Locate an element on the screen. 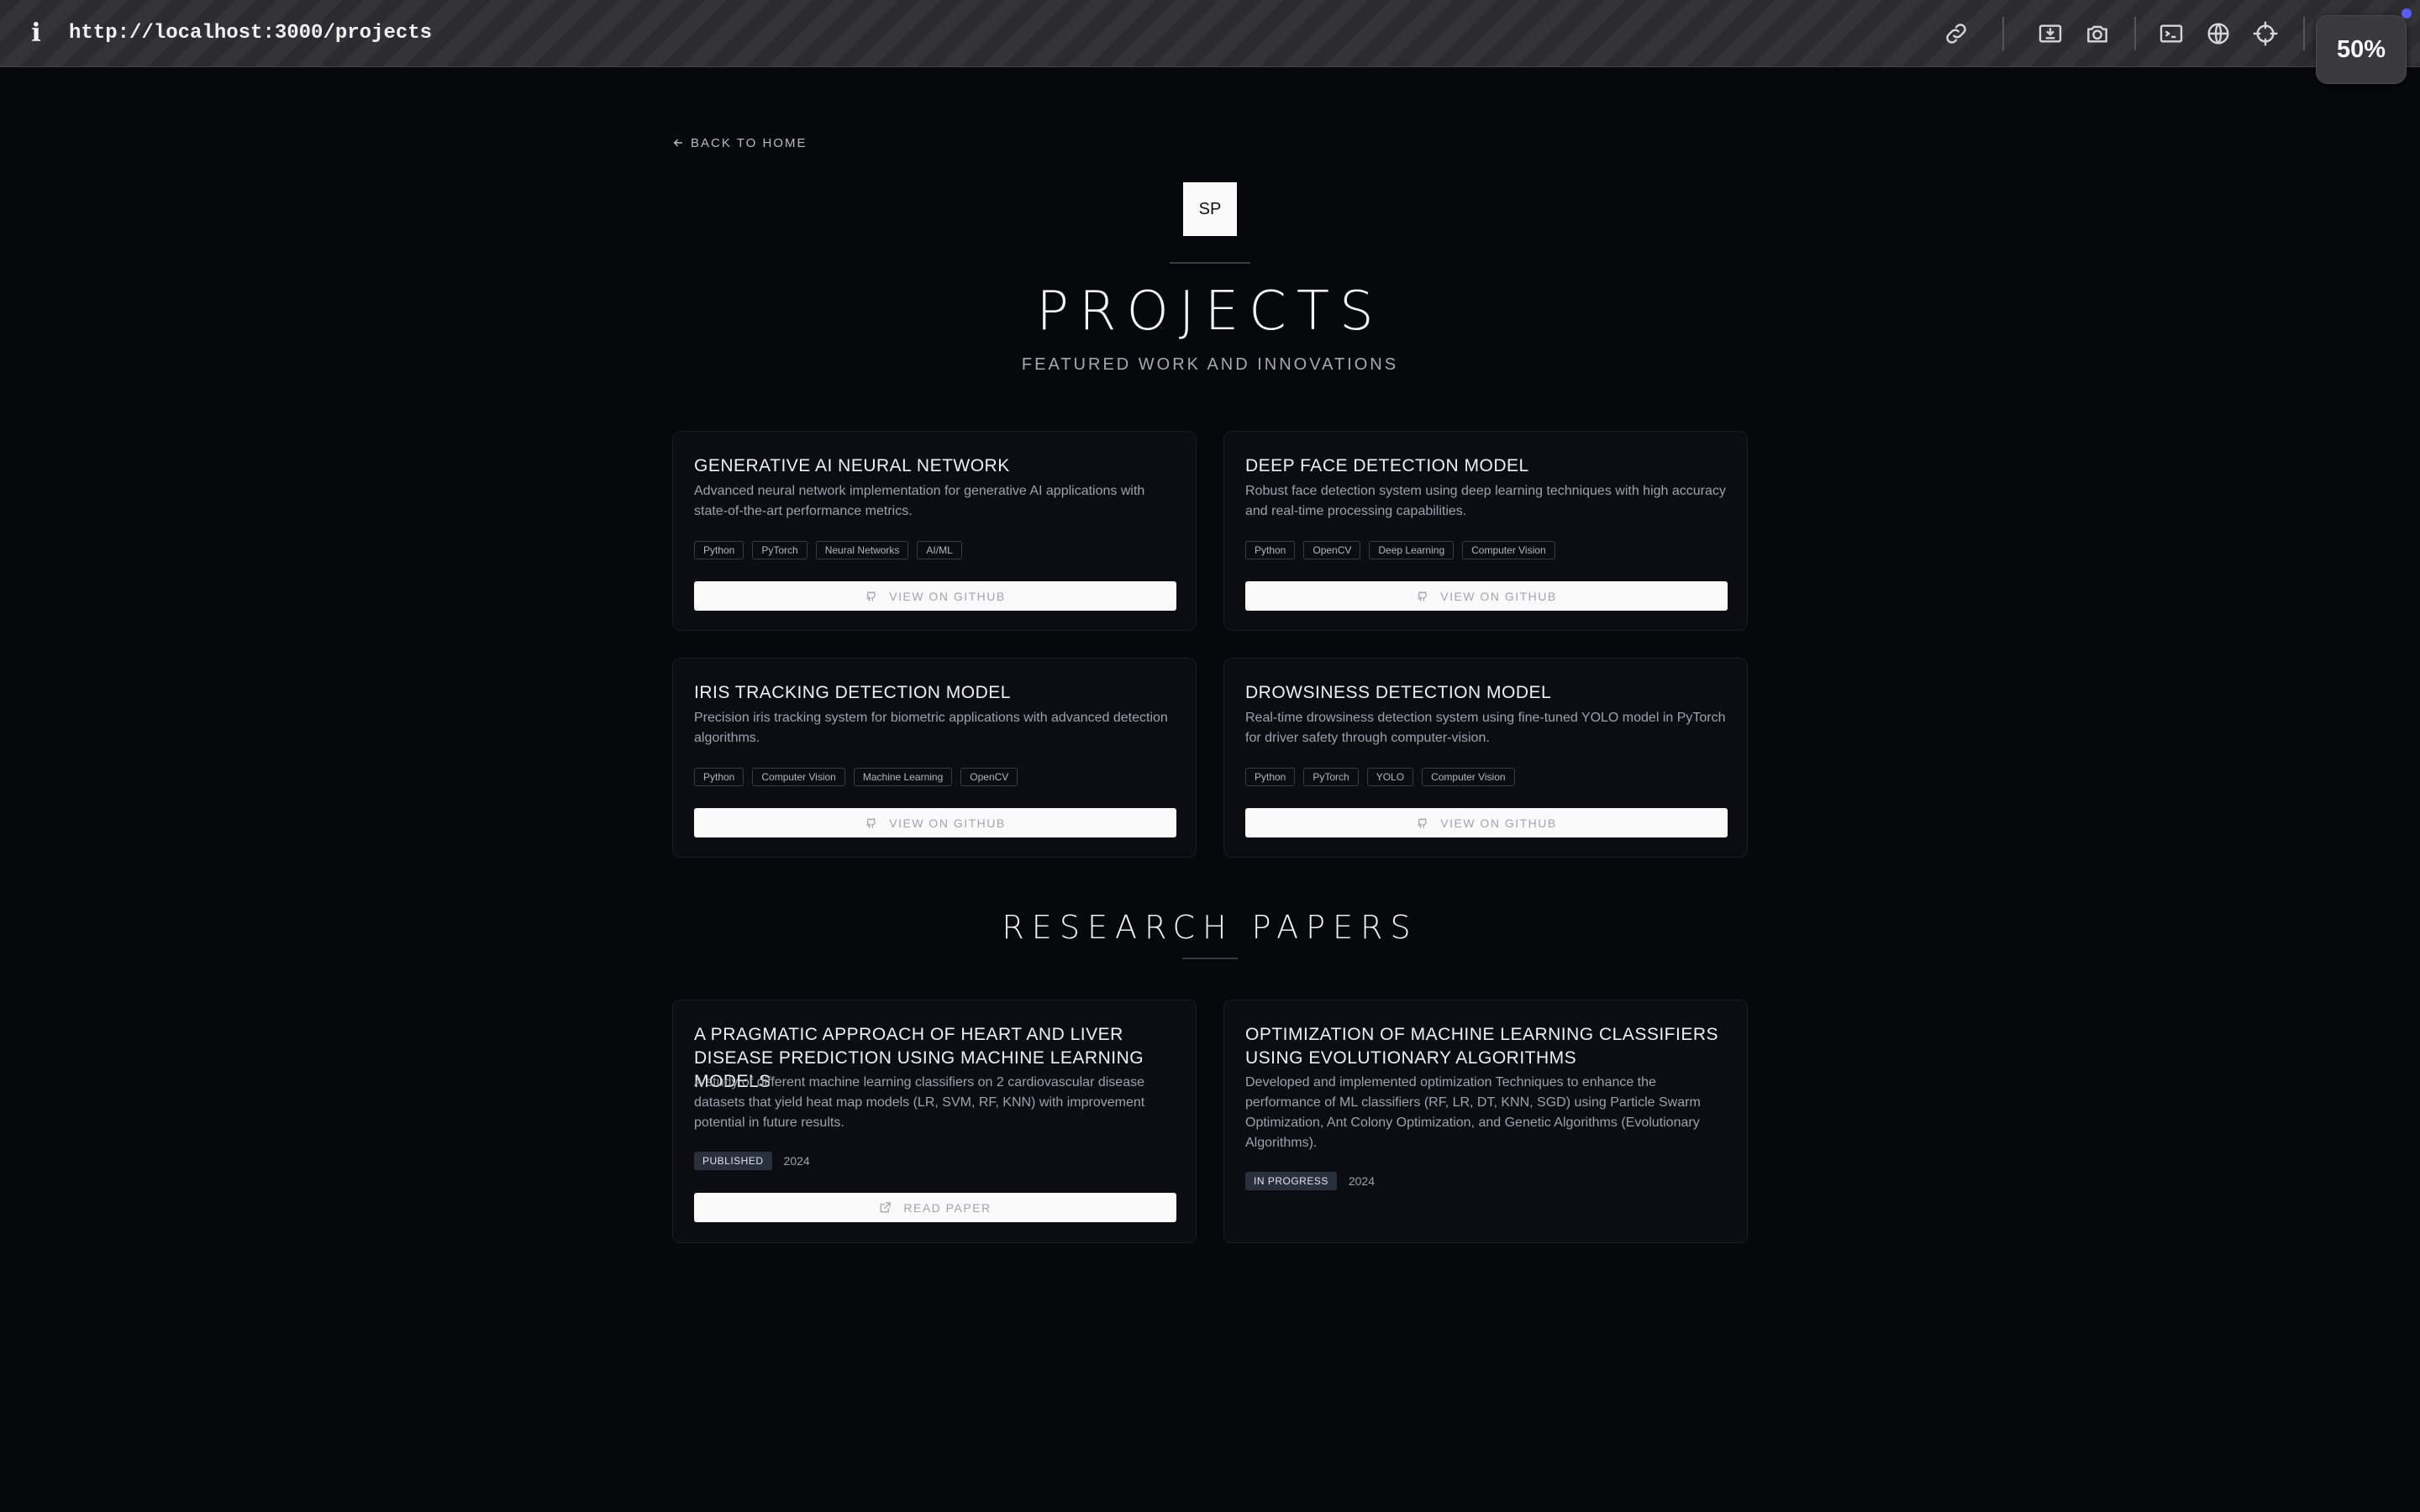 Image resolution: width=2420 pixels, height=1512 pixels. status-badge: IN PROGRESS is located at coordinates (1291, 1181).